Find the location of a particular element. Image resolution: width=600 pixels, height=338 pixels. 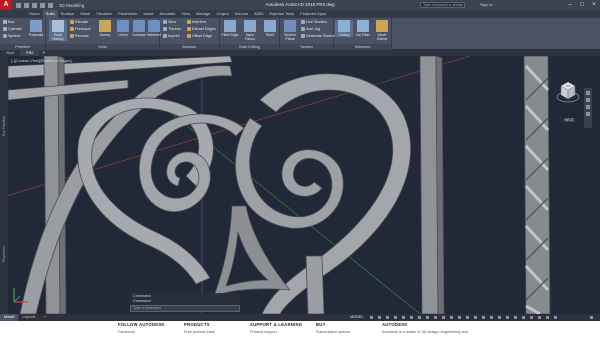

no-filter-button: No Filter is located at coordinates (363, 28).